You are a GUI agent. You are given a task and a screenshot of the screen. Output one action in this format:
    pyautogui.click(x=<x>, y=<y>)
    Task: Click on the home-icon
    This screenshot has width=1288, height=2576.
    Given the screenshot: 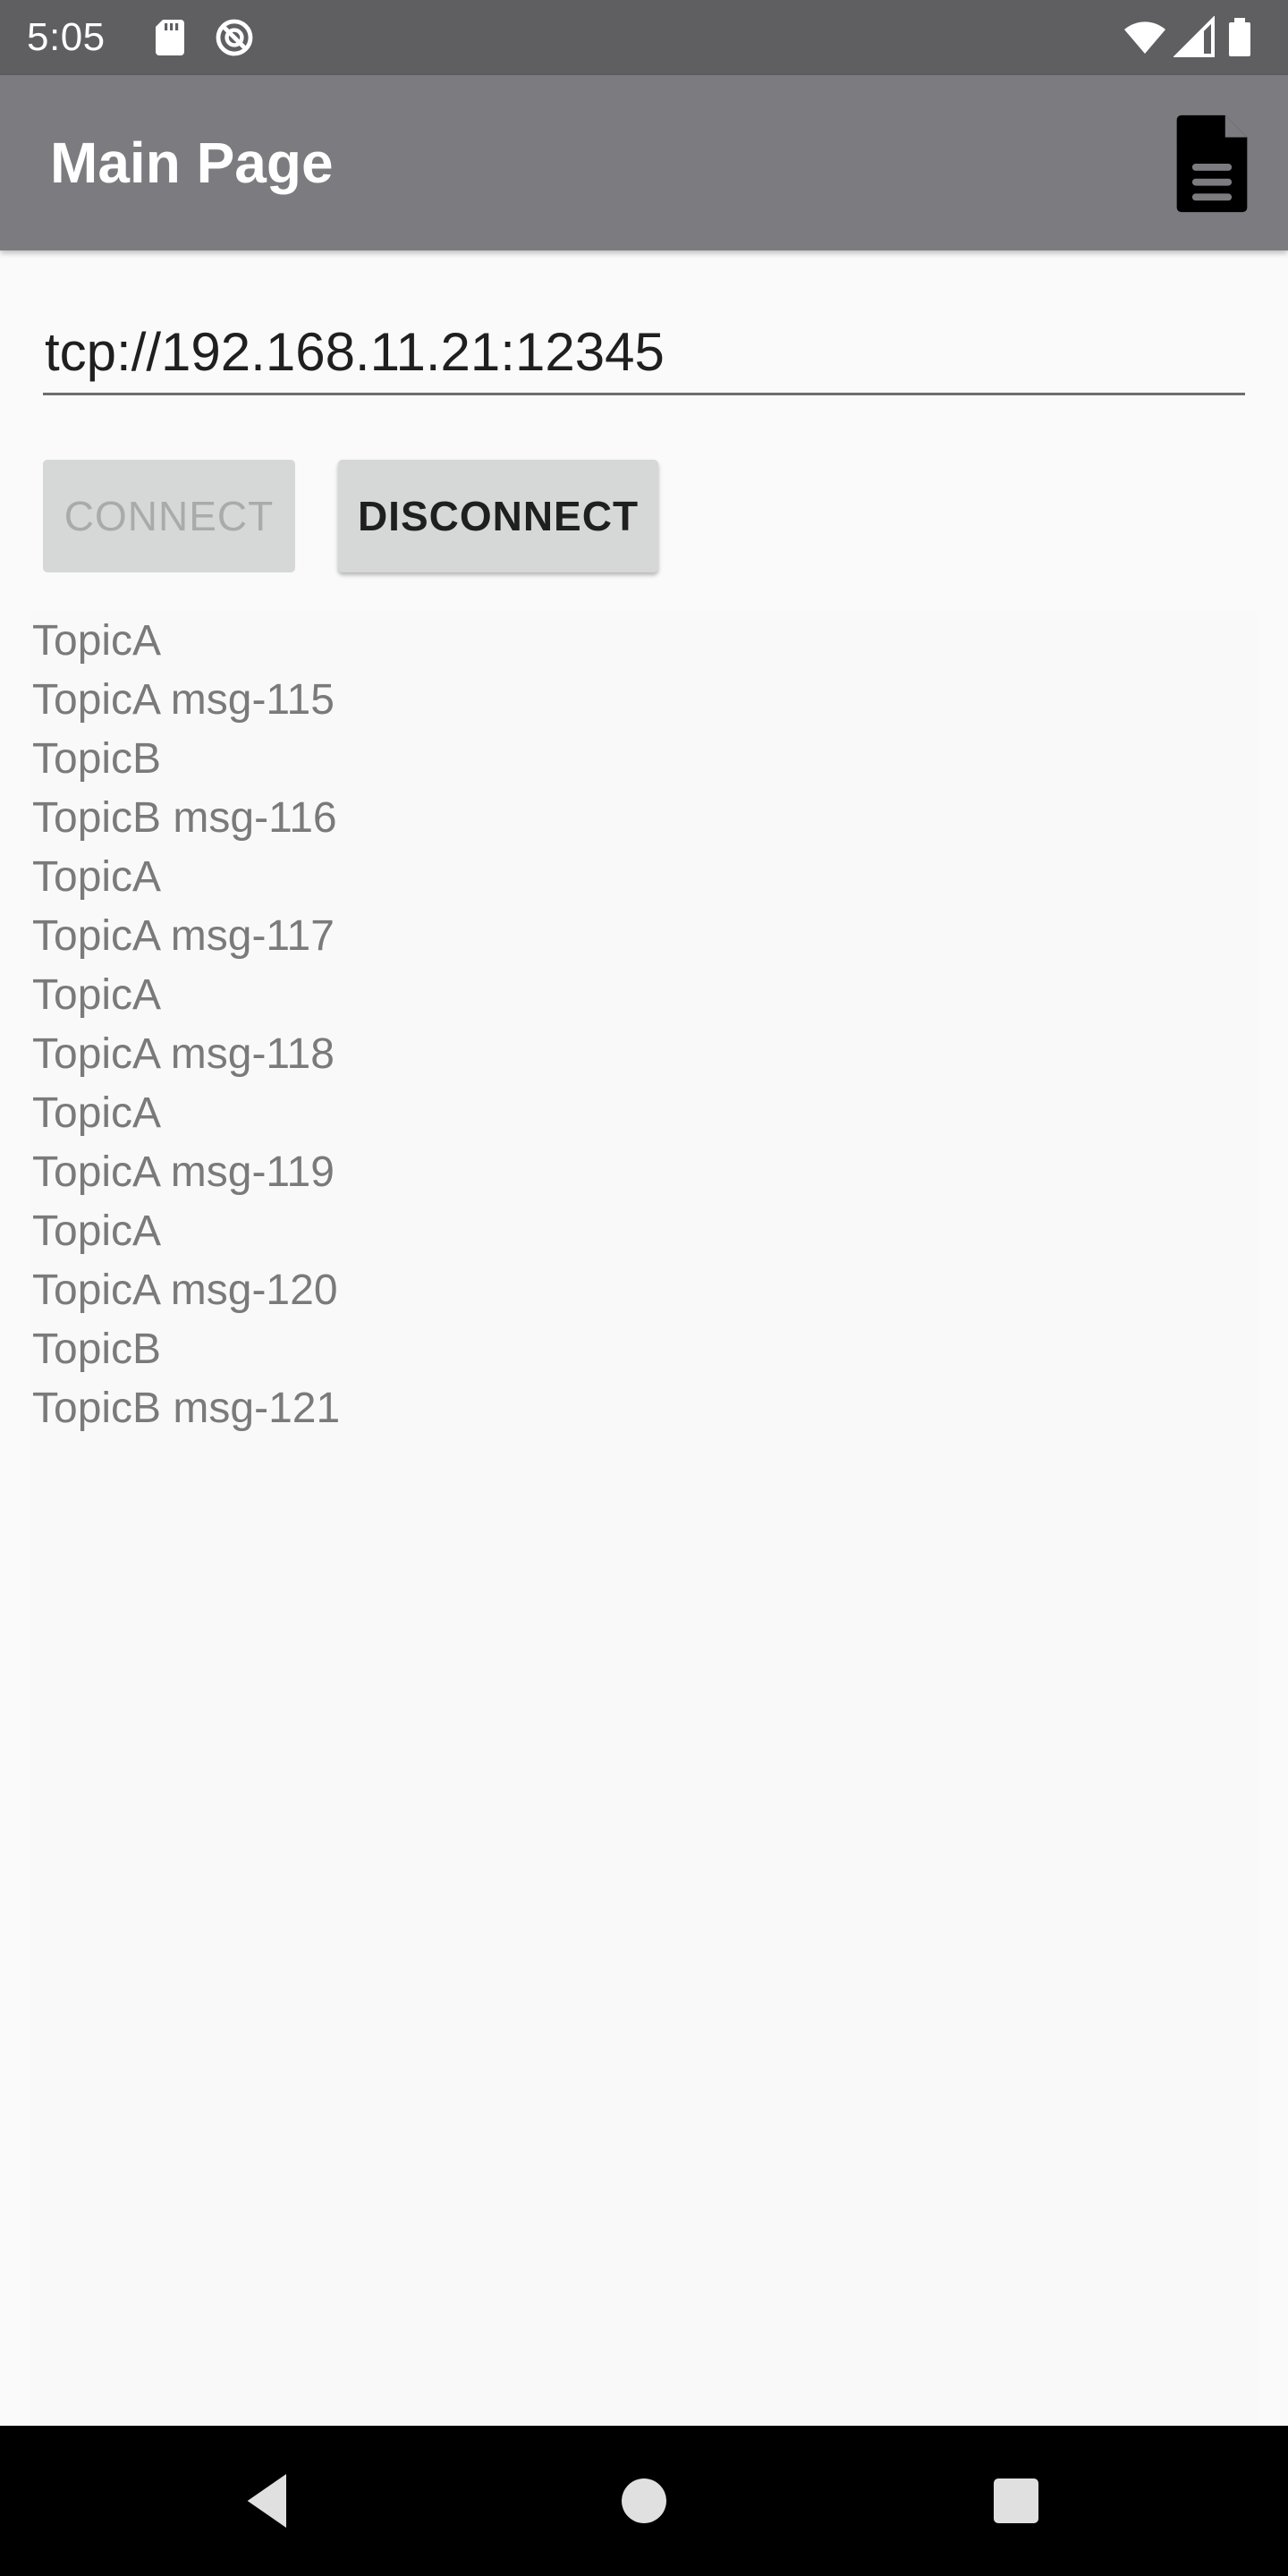 What is the action you would take?
    pyautogui.click(x=644, y=2501)
    